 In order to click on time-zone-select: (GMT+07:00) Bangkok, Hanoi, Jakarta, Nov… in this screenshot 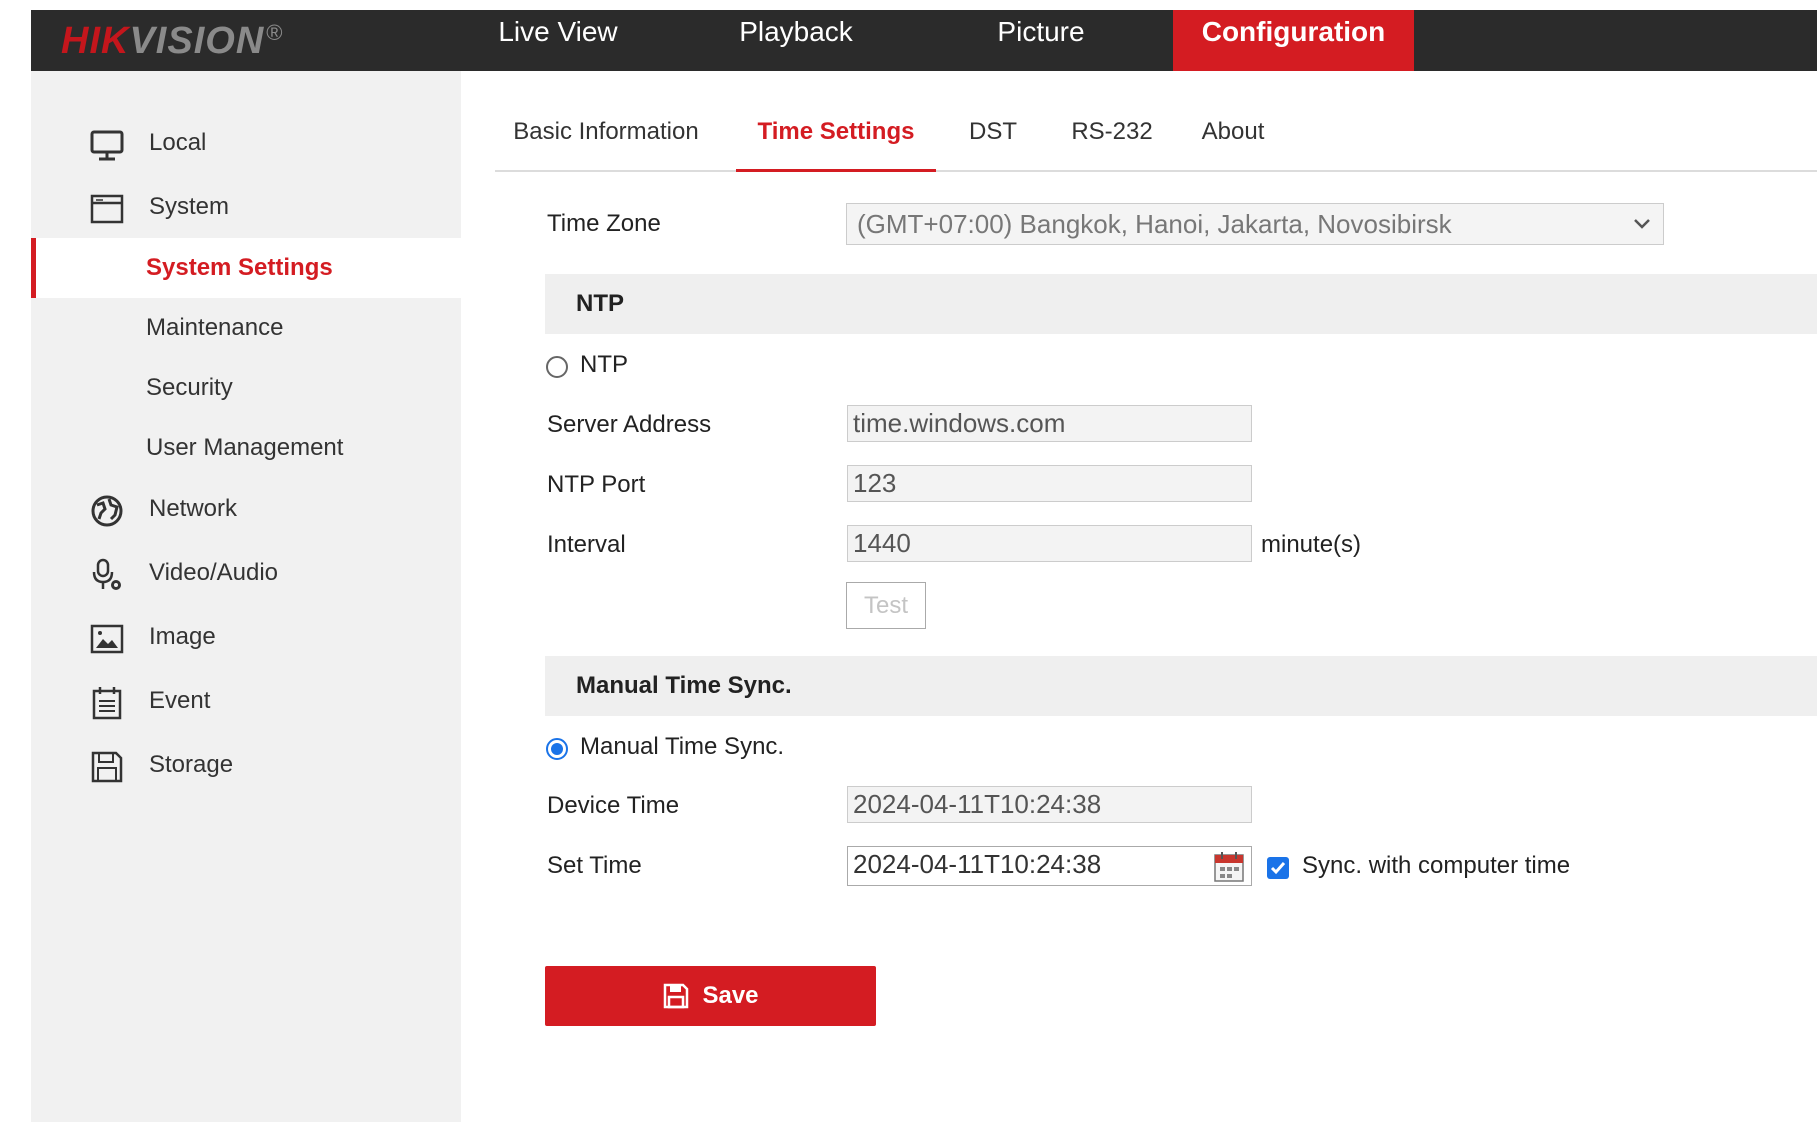, I will do `click(1255, 224)`.